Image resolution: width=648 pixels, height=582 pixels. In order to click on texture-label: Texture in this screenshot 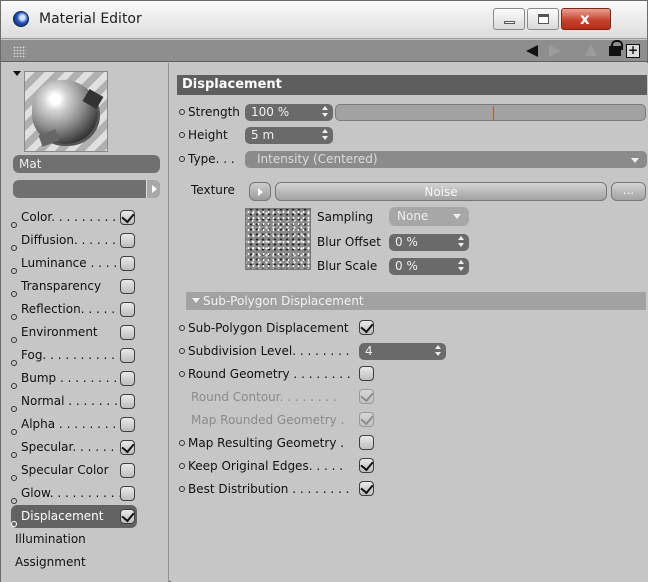, I will do `click(213, 190)`.